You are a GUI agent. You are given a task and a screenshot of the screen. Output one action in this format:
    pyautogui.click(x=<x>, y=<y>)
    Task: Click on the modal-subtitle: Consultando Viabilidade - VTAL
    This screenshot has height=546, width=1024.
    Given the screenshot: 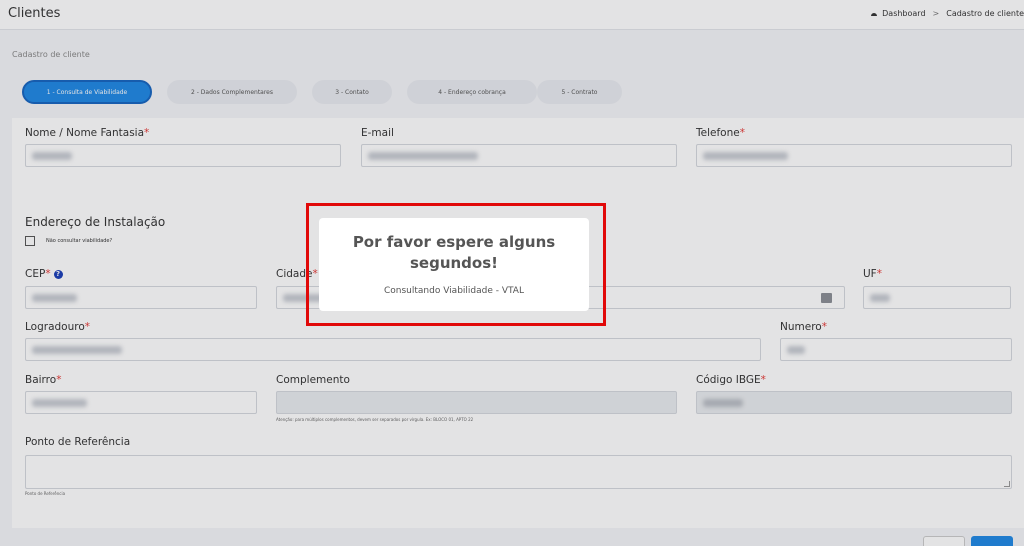 What is the action you would take?
    pyautogui.click(x=454, y=291)
    